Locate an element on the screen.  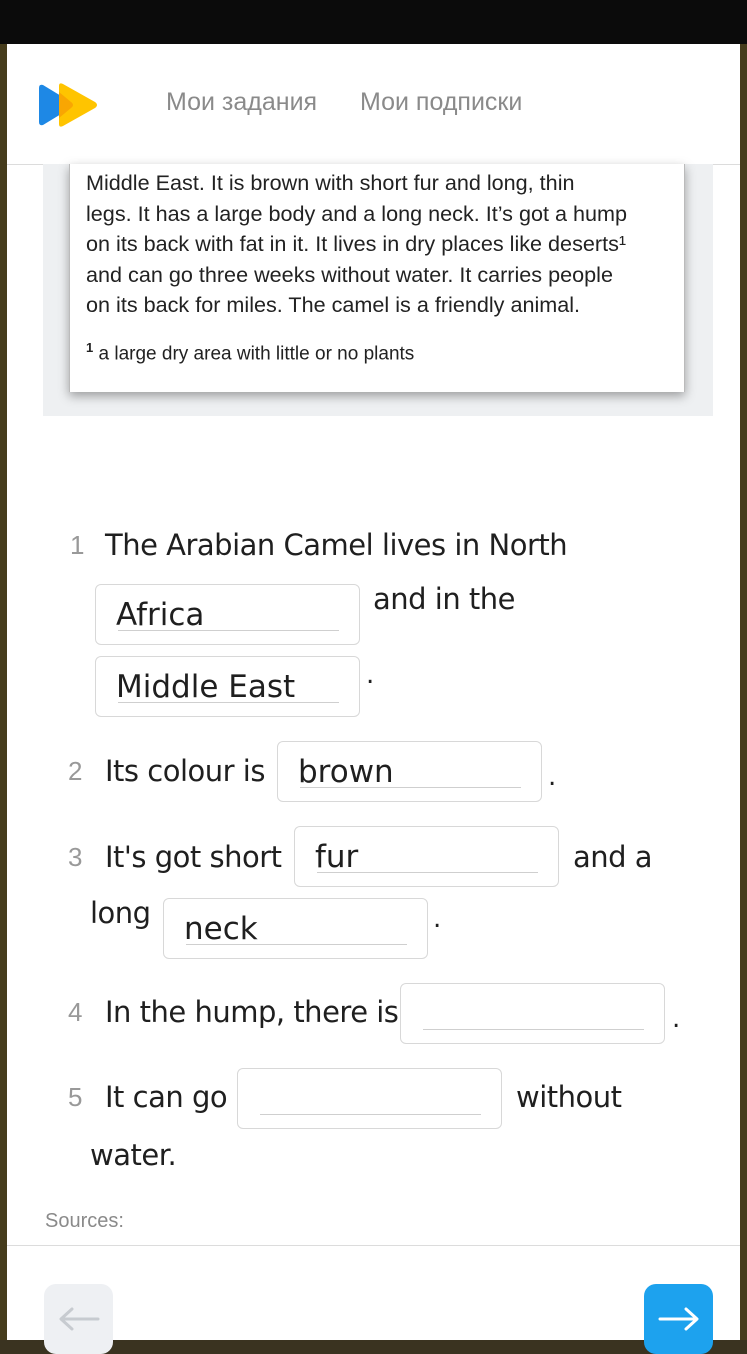
footnote-mark: 1 is located at coordinates (90, 347).